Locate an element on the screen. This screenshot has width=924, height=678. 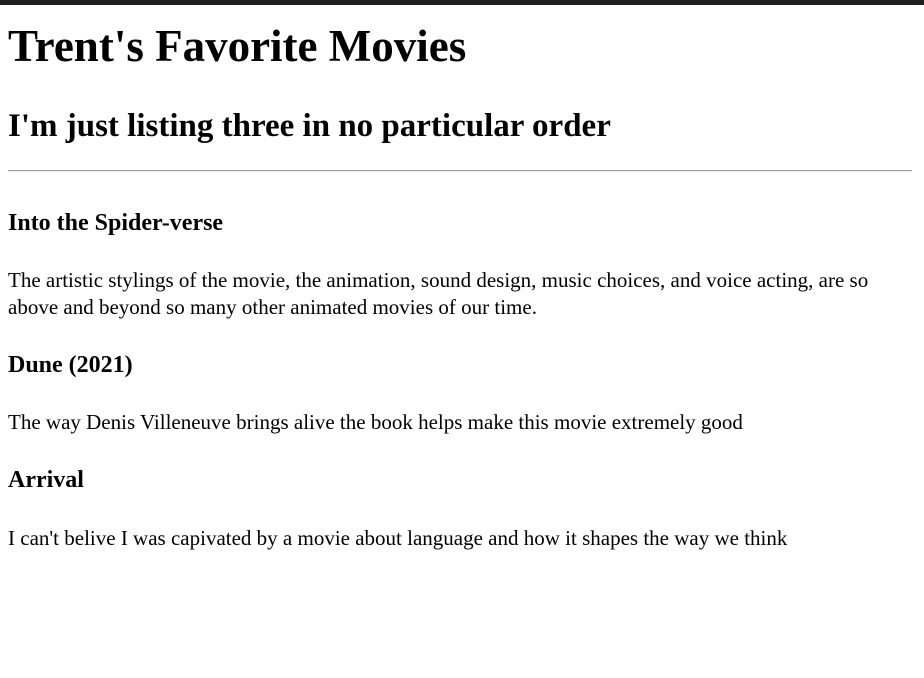
movie-title-dune: Dune (2021) is located at coordinates (70, 365).